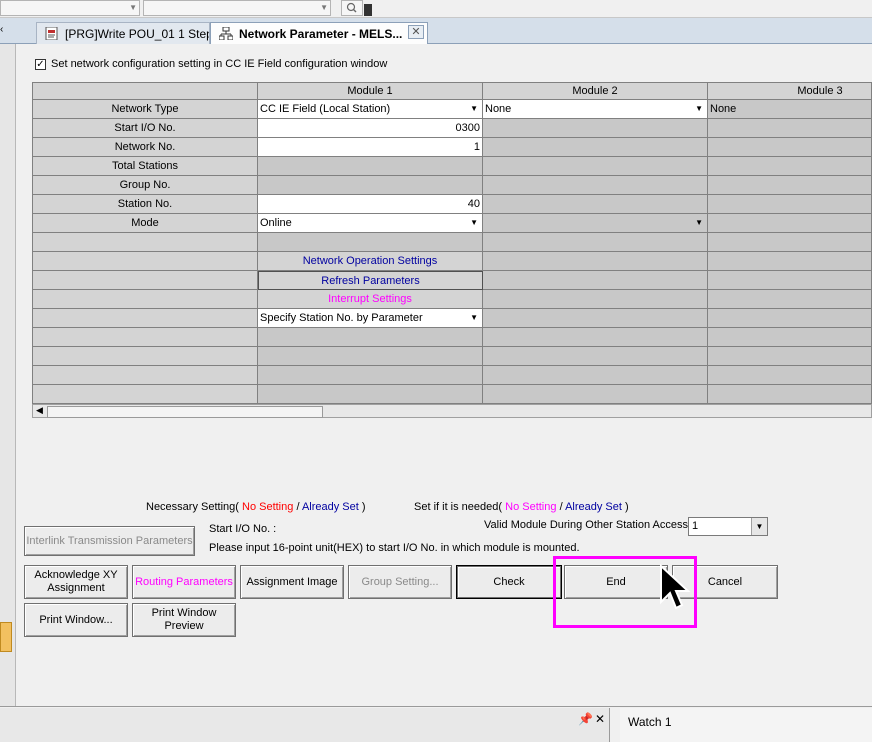  I want to click on module1-network-type-select: CC IE Field (Local Station) ▼, so click(370, 109).